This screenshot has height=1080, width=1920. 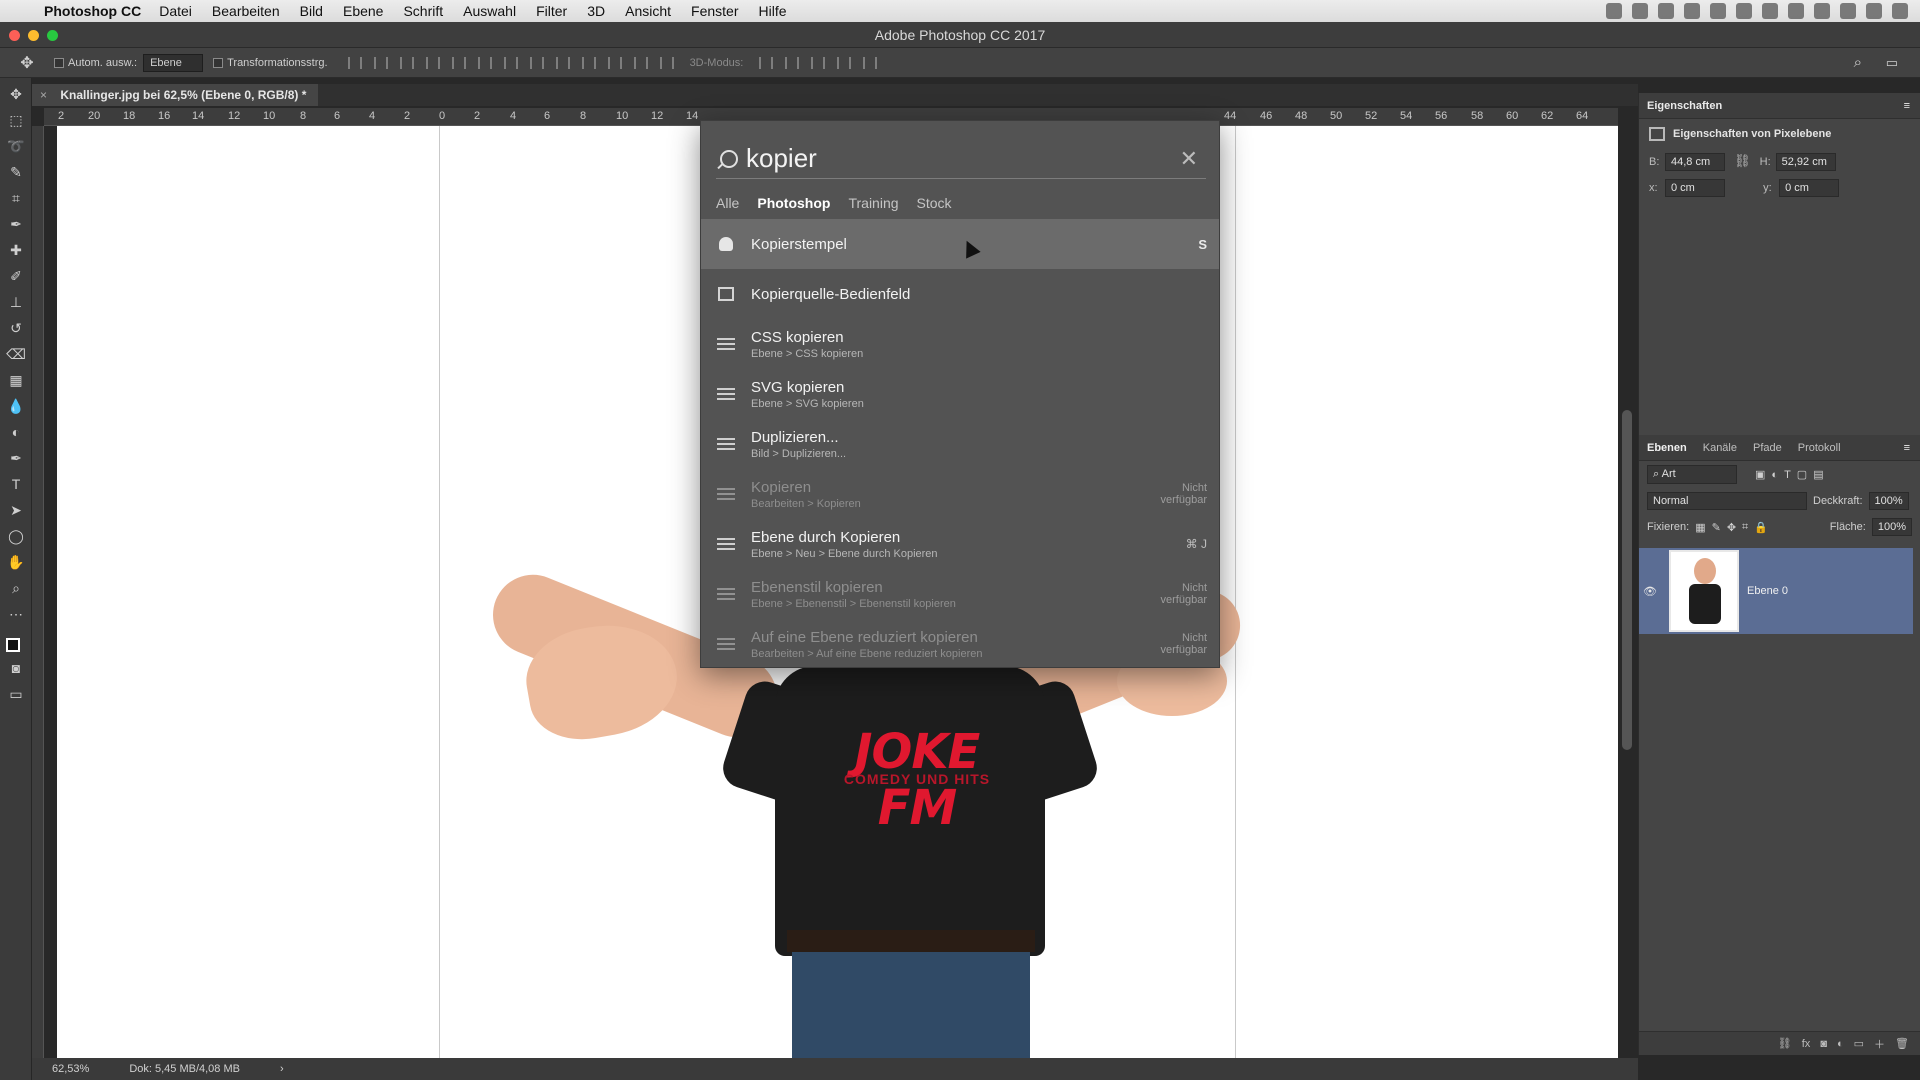 What do you see at coordinates (311, 11) in the screenshot?
I see `menu-bild: Bild` at bounding box center [311, 11].